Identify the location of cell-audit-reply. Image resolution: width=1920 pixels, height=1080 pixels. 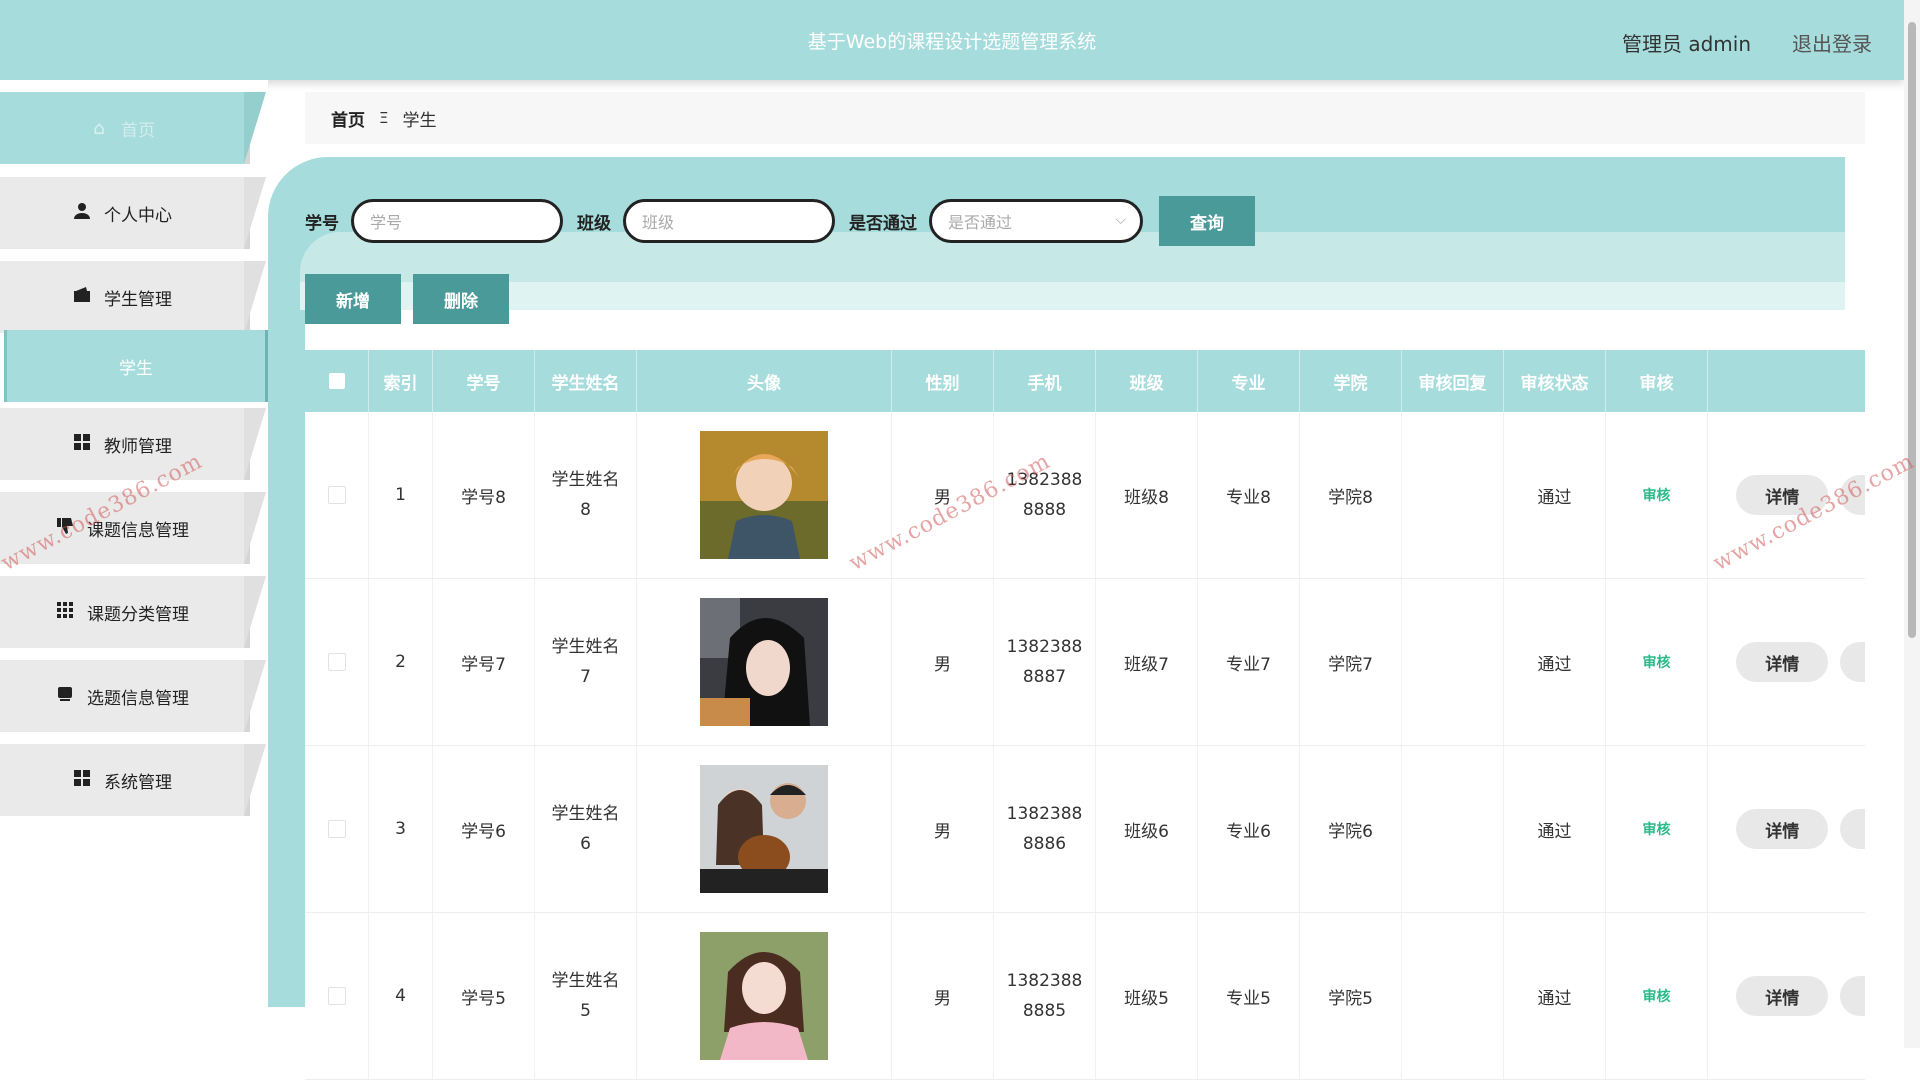
(1453, 996).